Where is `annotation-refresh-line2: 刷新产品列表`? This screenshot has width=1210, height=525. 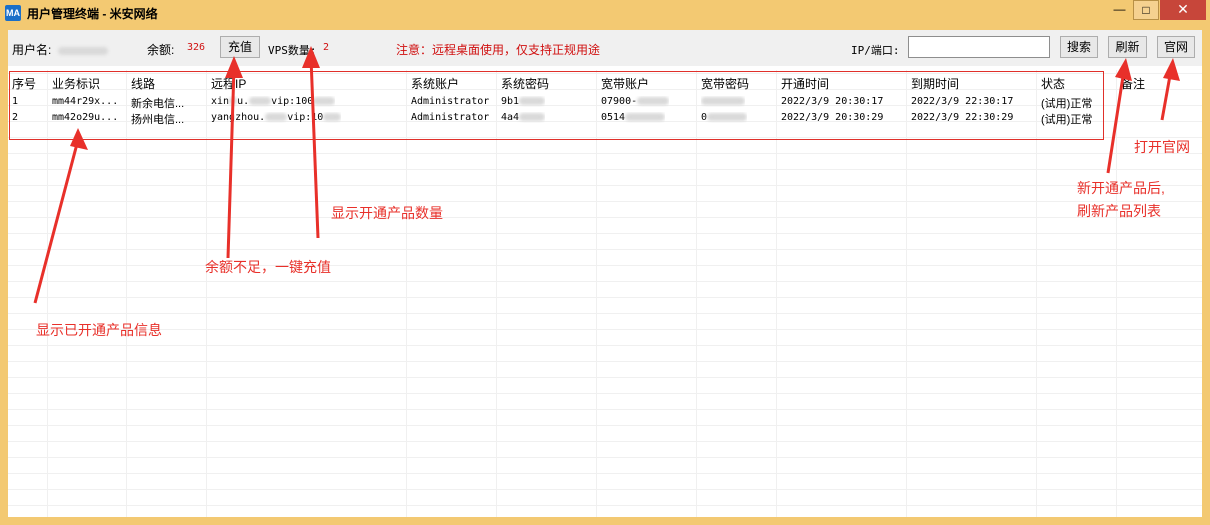
annotation-refresh-line2: 刷新产品列表 is located at coordinates (1119, 211).